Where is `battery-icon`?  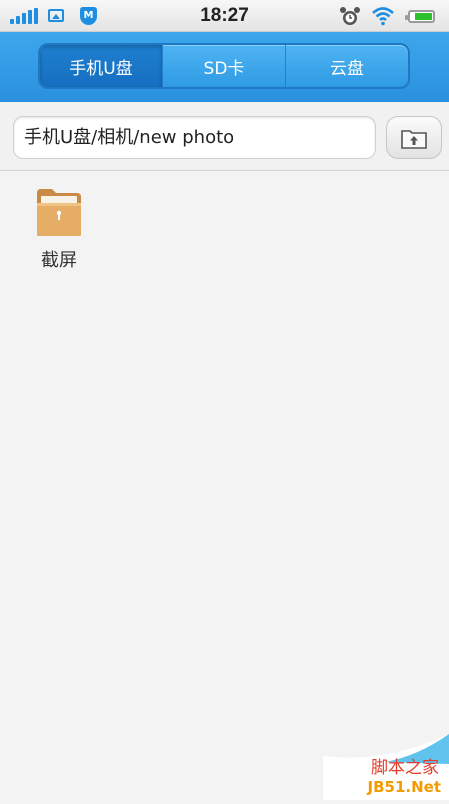
battery-icon is located at coordinates (420, 16).